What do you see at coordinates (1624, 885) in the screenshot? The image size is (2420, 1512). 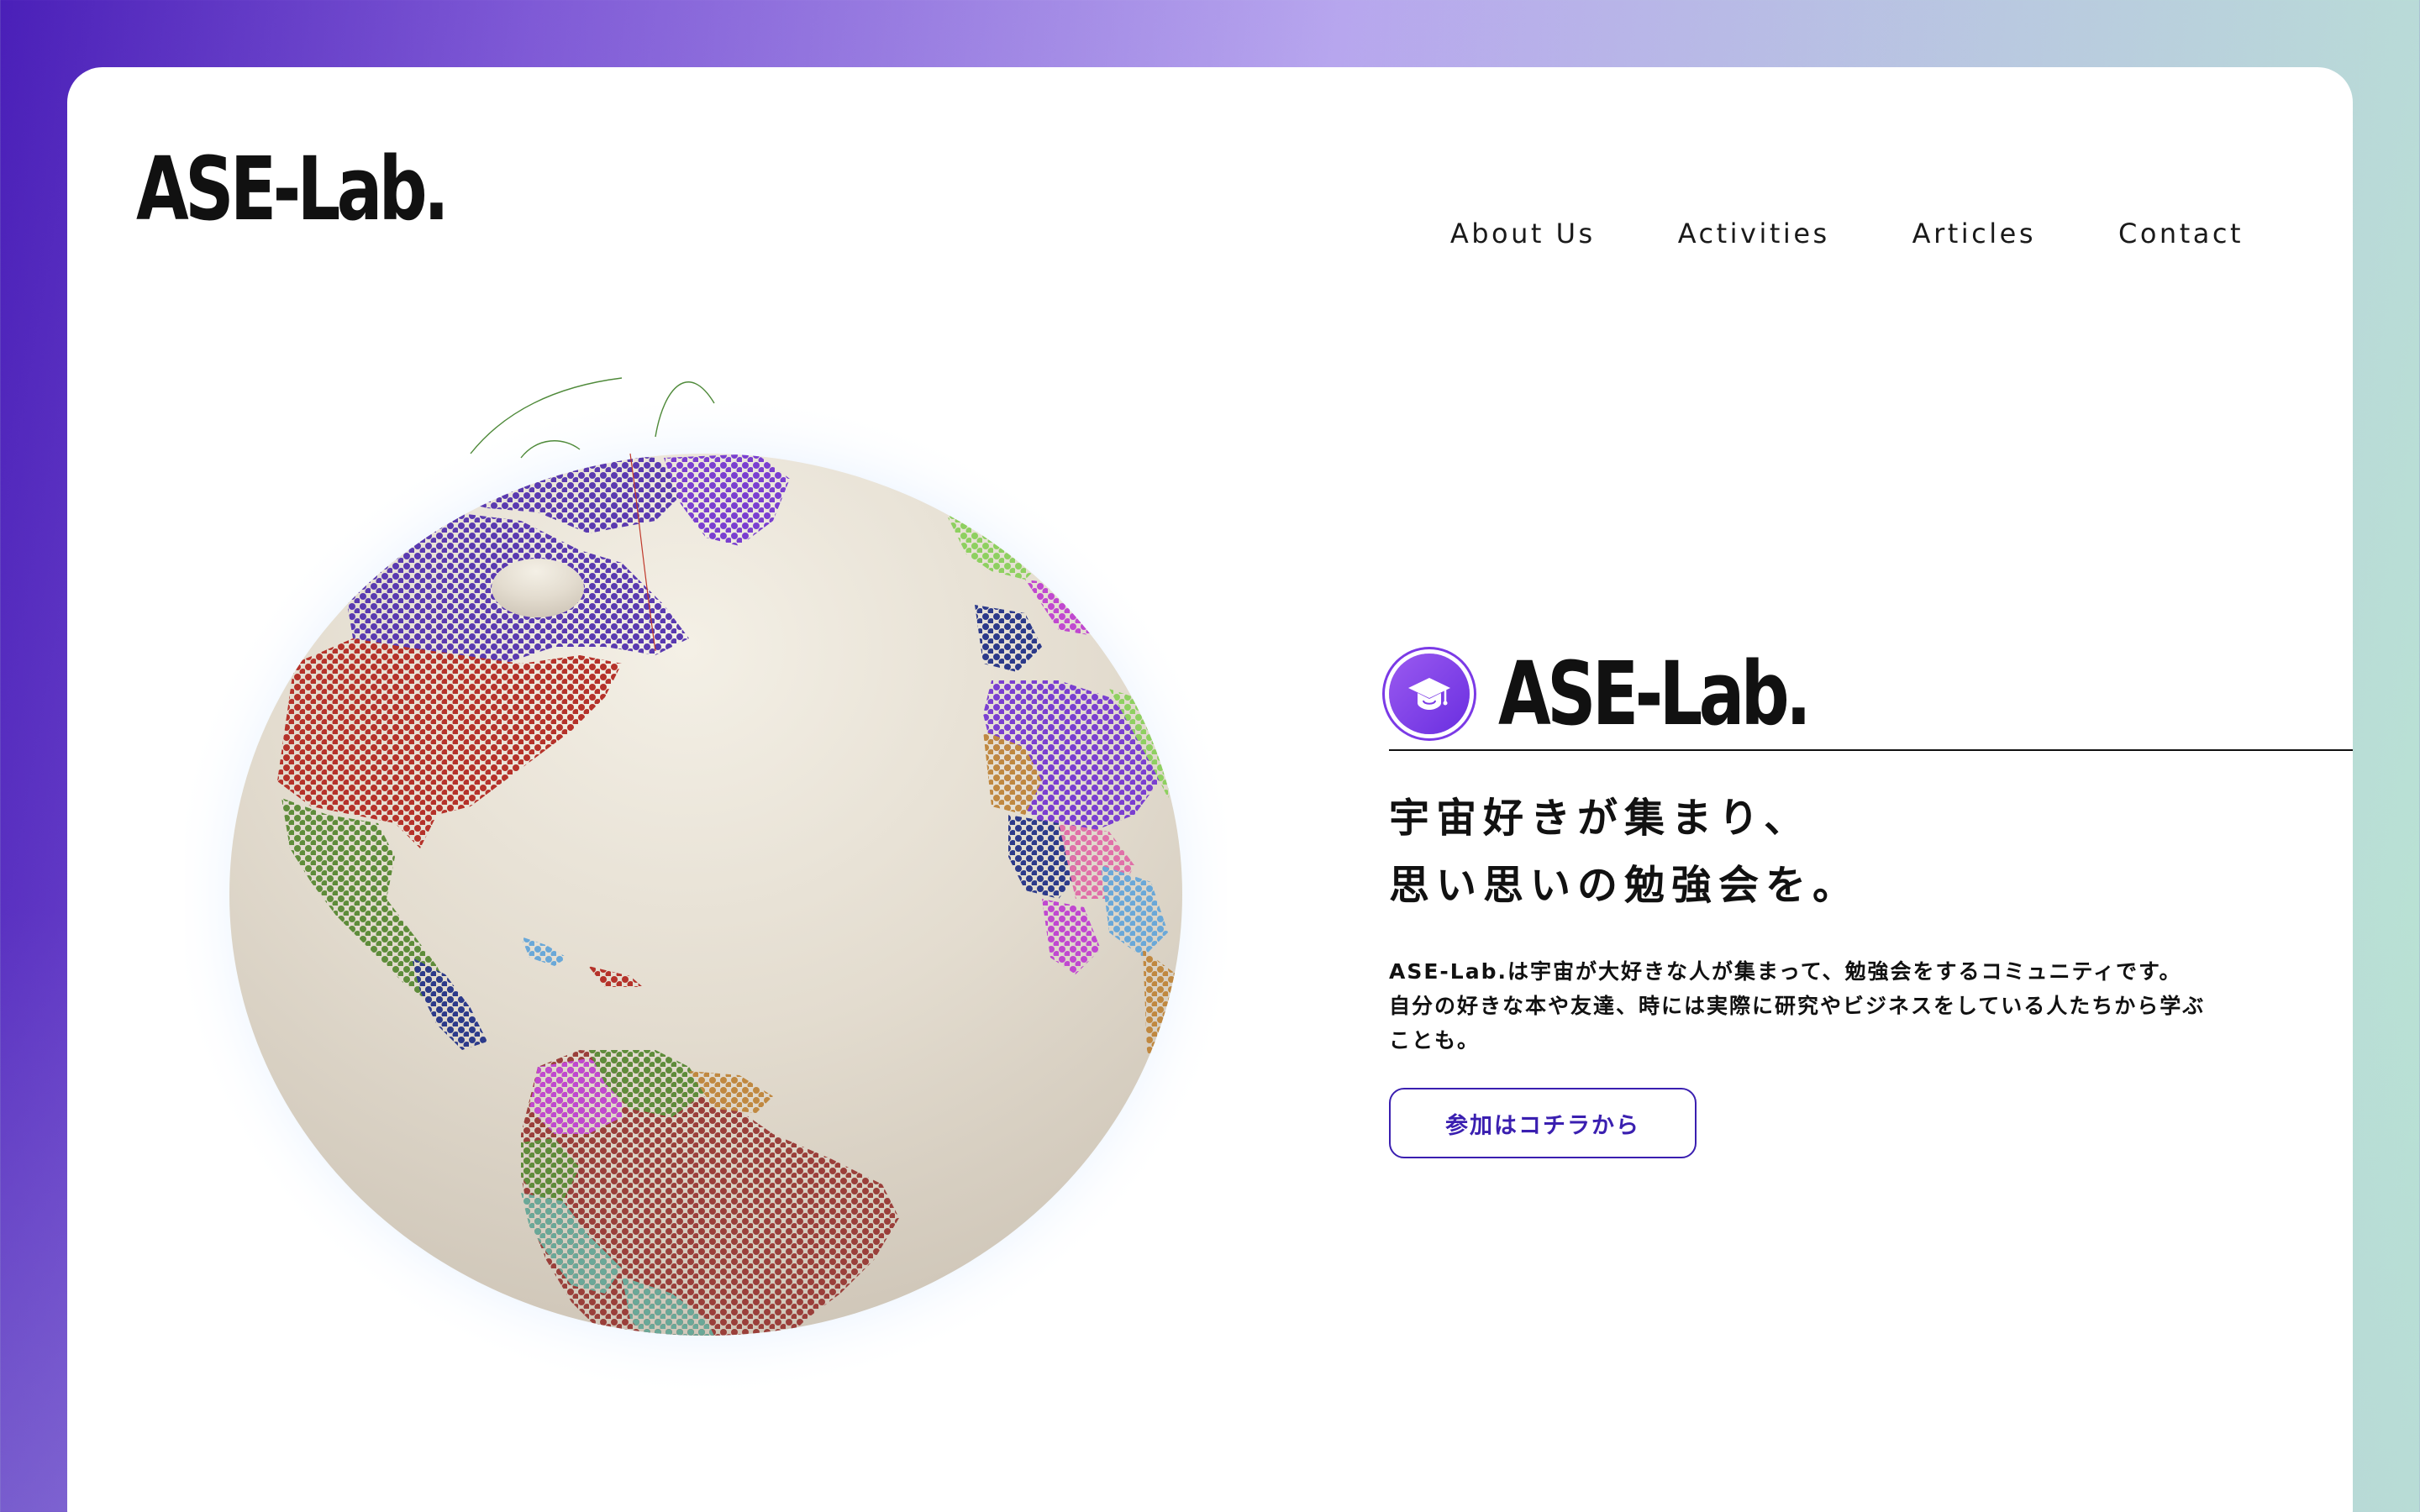 I see `tagline-line-2: 思い思いの勉強会を。` at bounding box center [1624, 885].